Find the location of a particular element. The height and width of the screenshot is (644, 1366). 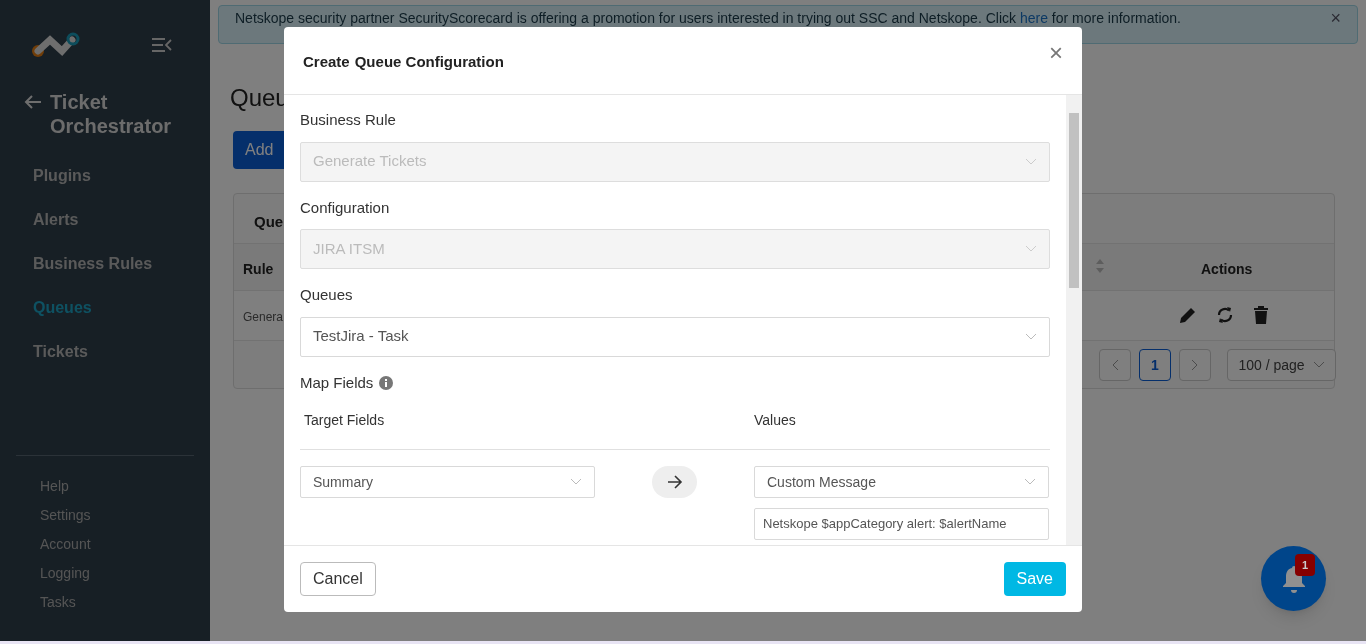

page-size-select: 100 / page is located at coordinates (1281, 365).